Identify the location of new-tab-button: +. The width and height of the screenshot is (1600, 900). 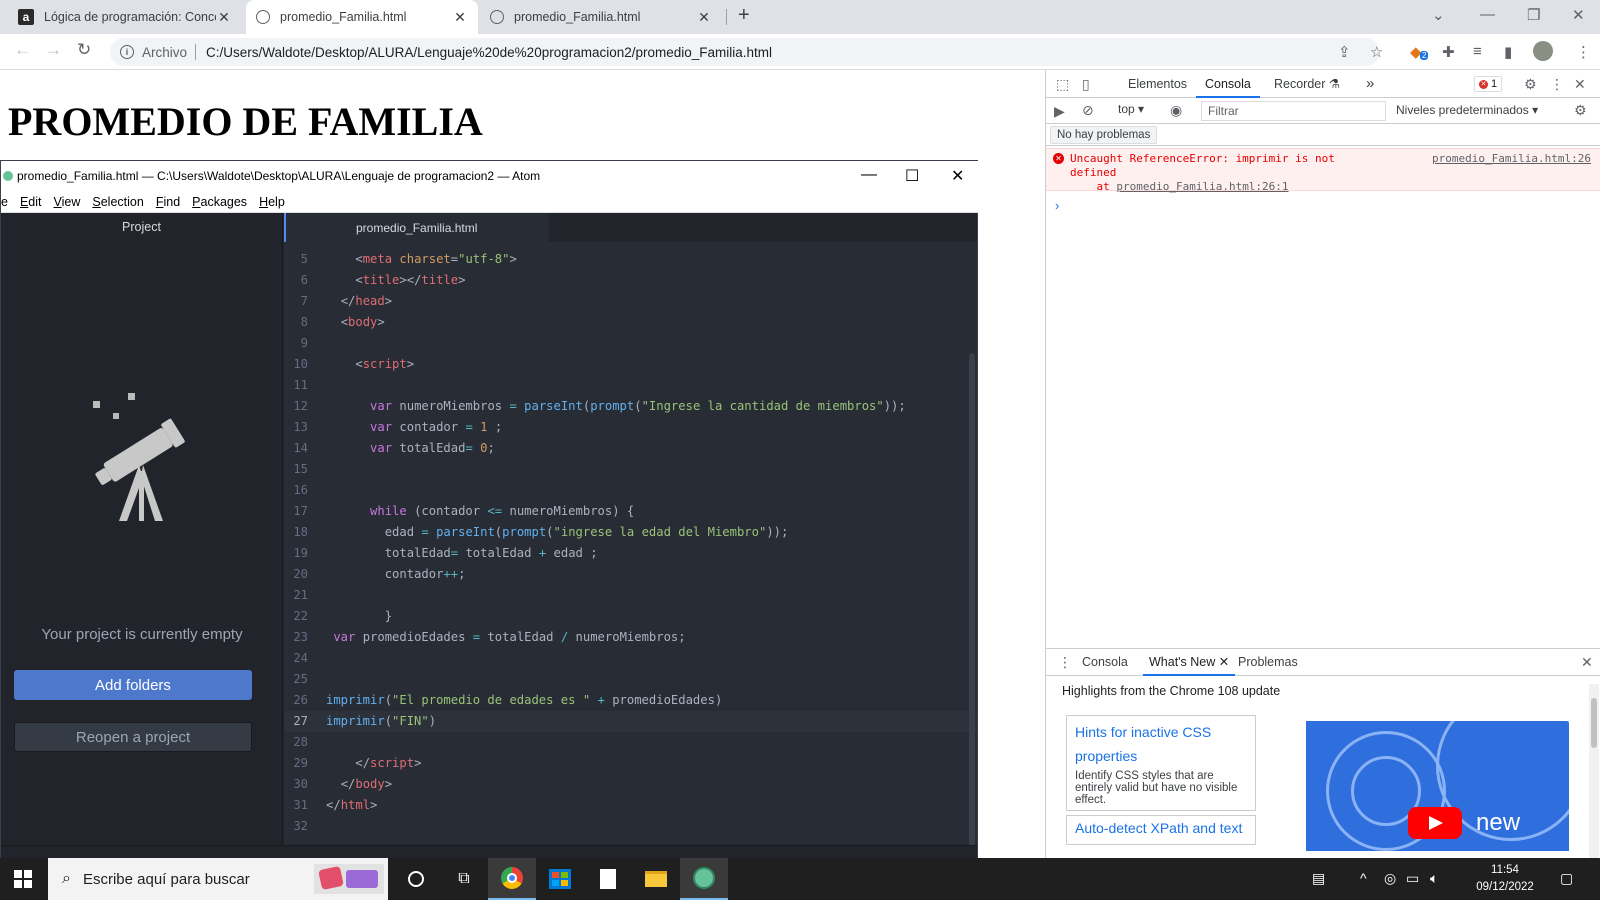
(744, 15).